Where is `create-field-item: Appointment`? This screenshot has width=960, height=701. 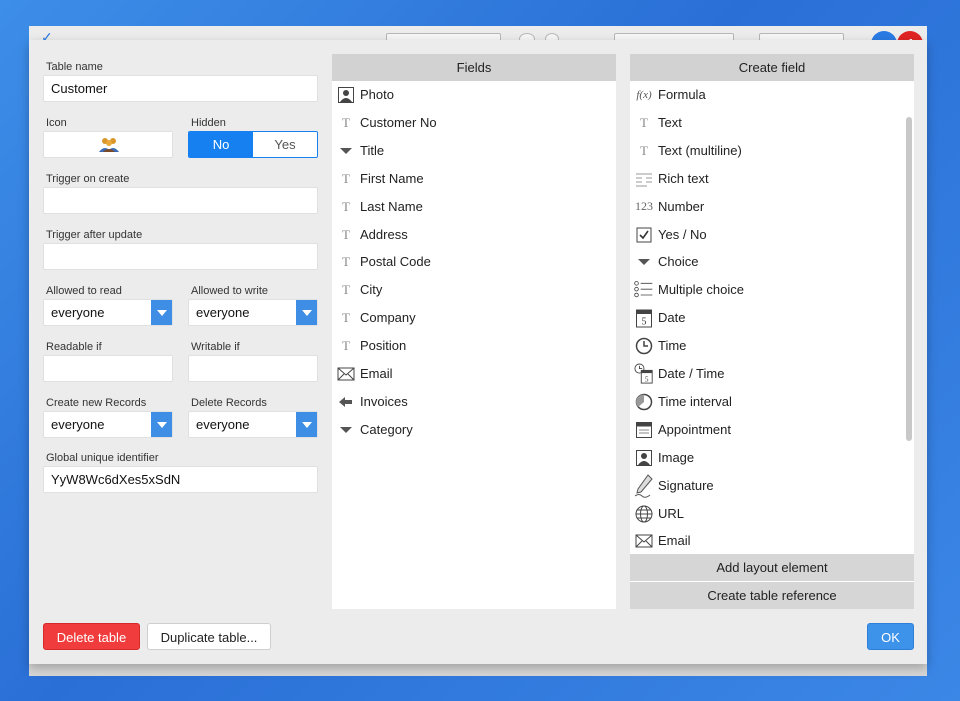
create-field-item: Appointment is located at coordinates (772, 430).